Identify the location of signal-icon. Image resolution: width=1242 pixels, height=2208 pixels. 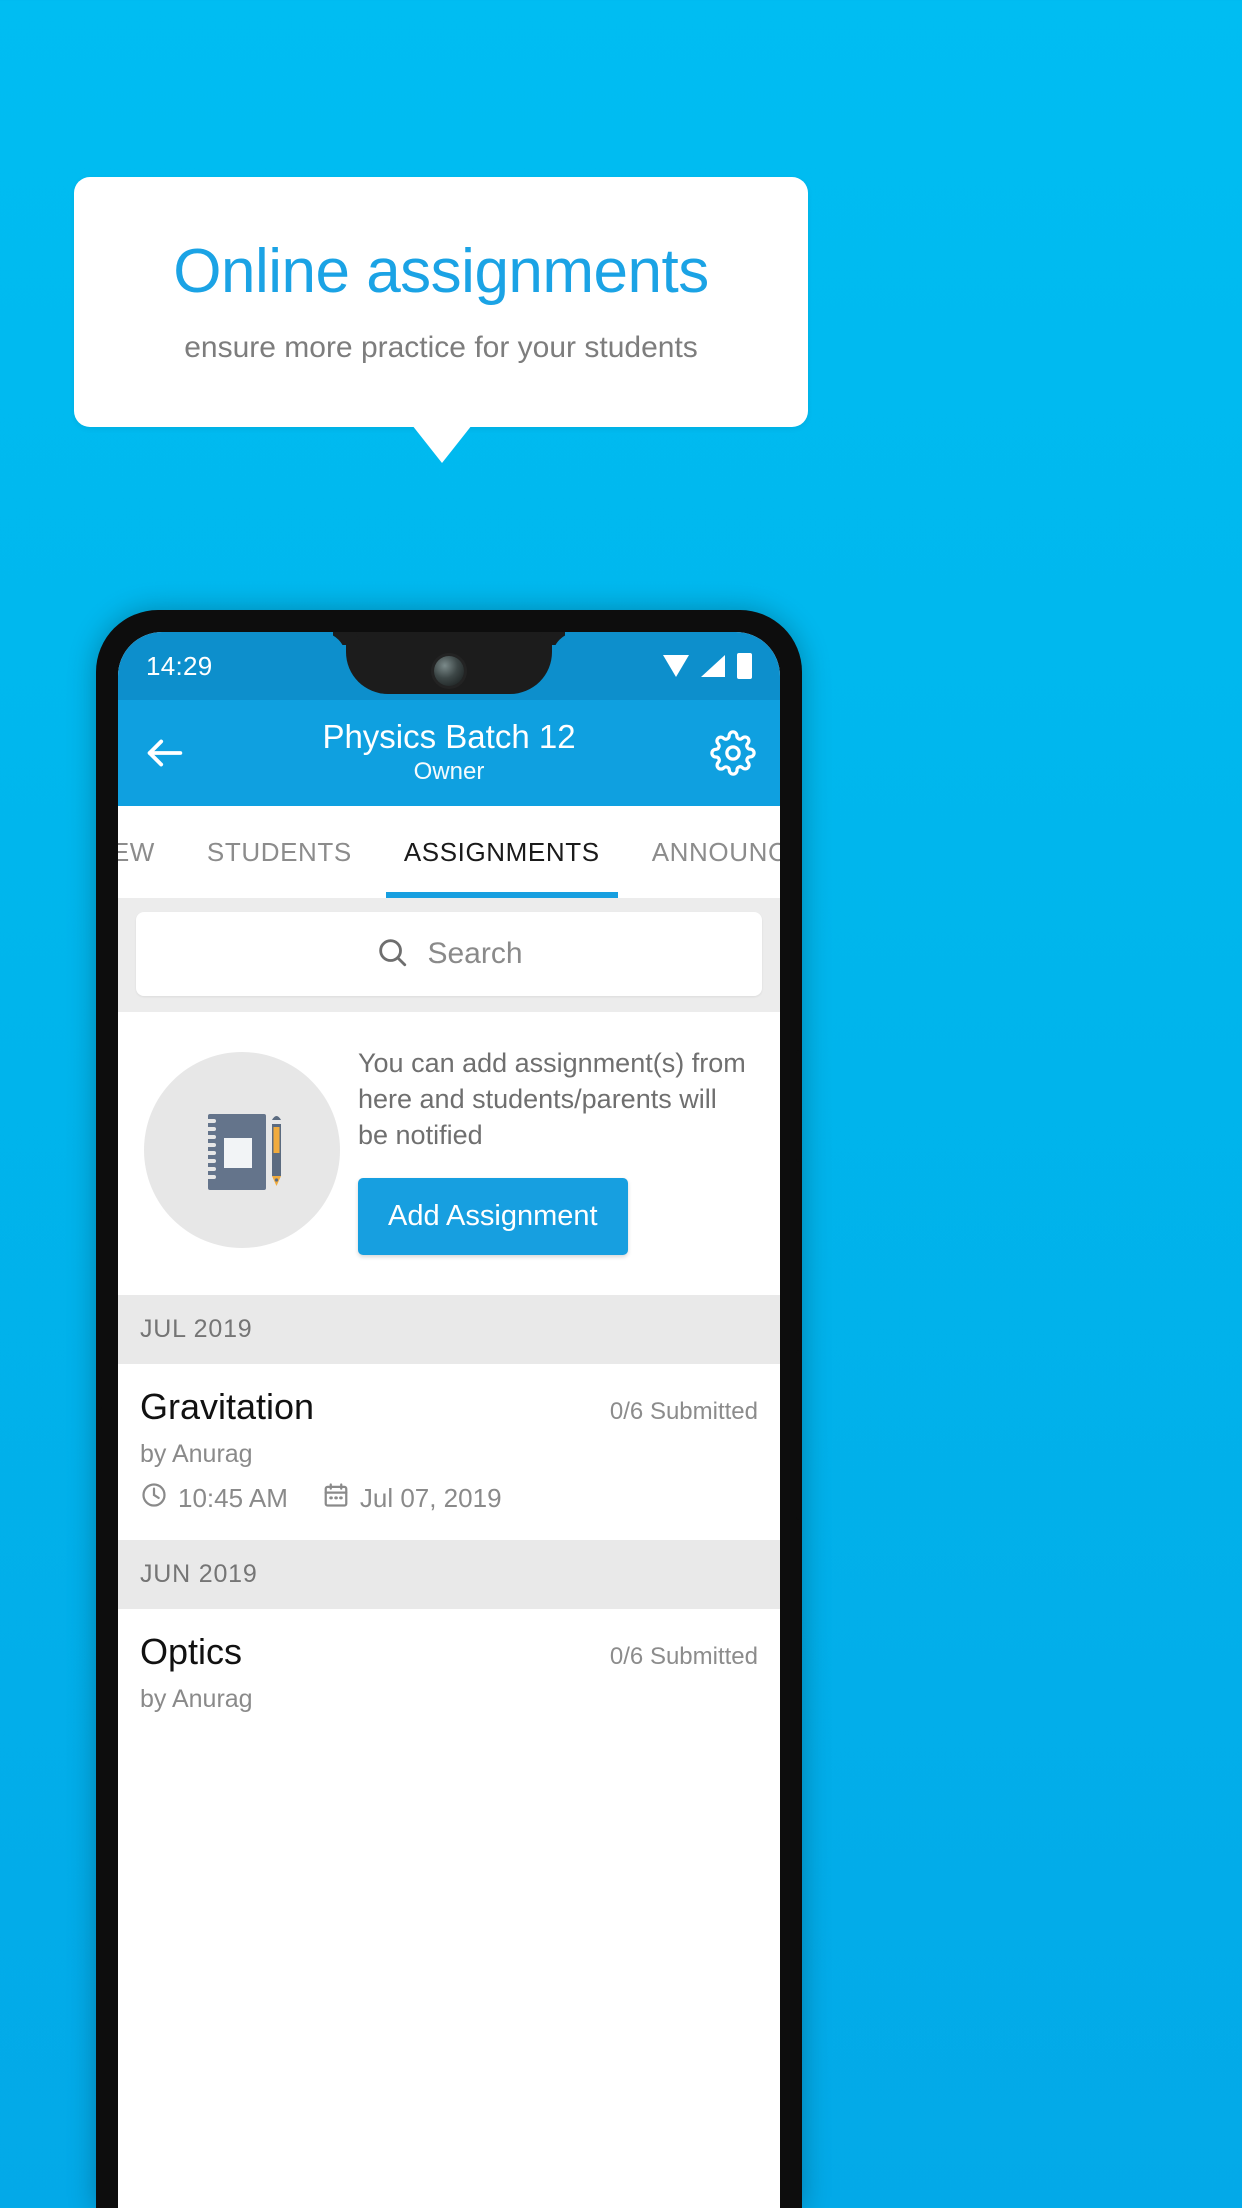
(713, 666).